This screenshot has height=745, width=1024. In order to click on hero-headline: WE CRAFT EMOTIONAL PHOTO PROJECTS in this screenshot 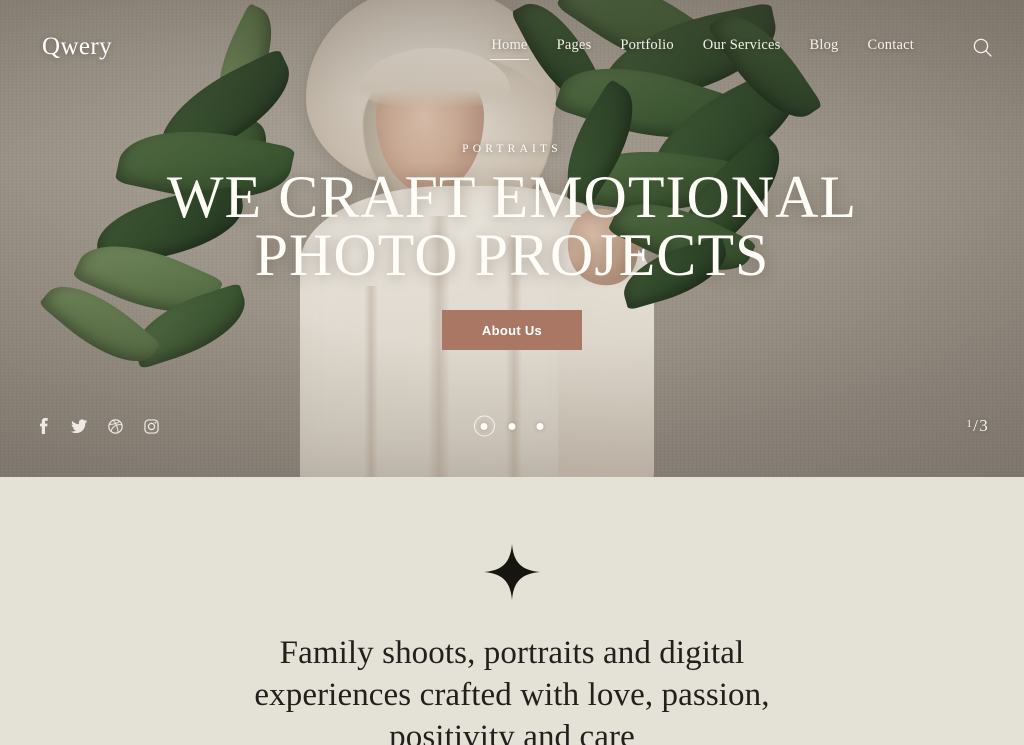, I will do `click(512, 226)`.